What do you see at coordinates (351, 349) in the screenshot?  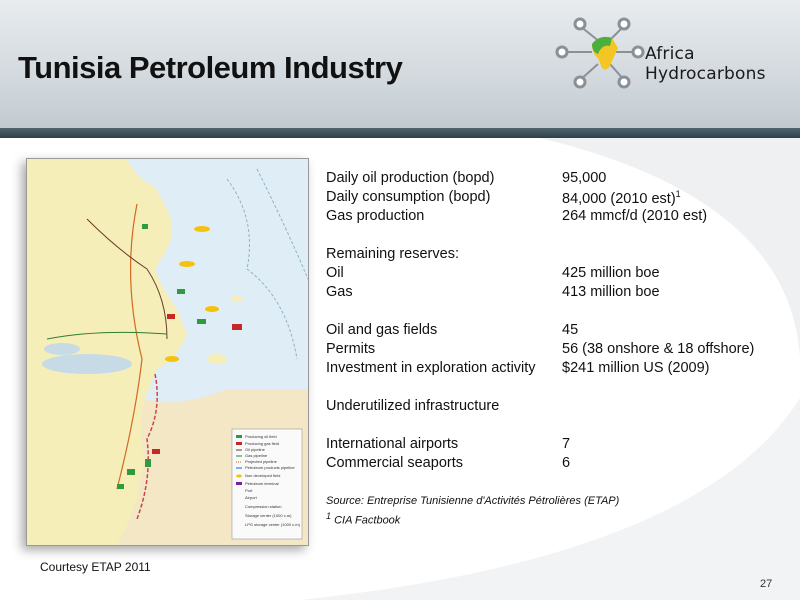 I see `fact-label: Permits` at bounding box center [351, 349].